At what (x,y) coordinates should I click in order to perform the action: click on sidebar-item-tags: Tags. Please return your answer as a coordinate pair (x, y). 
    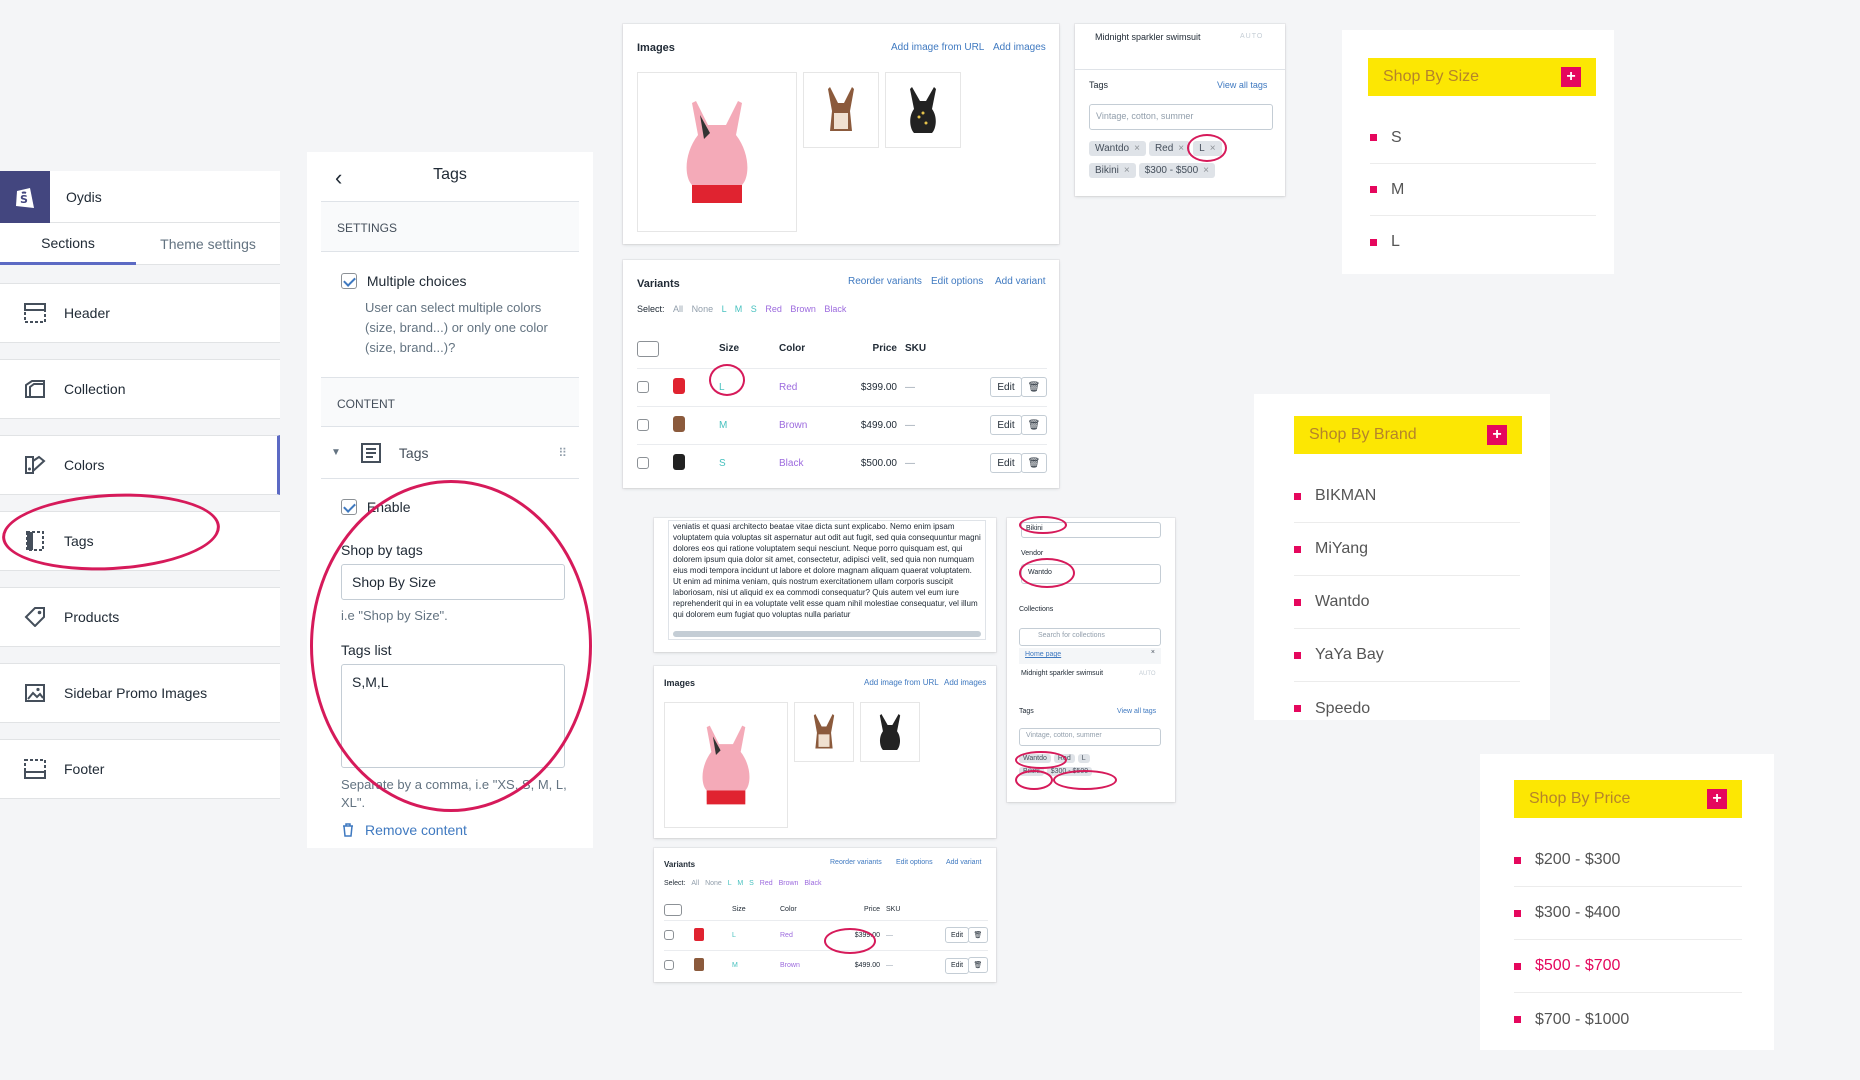
    Looking at the image, I should click on (140, 541).